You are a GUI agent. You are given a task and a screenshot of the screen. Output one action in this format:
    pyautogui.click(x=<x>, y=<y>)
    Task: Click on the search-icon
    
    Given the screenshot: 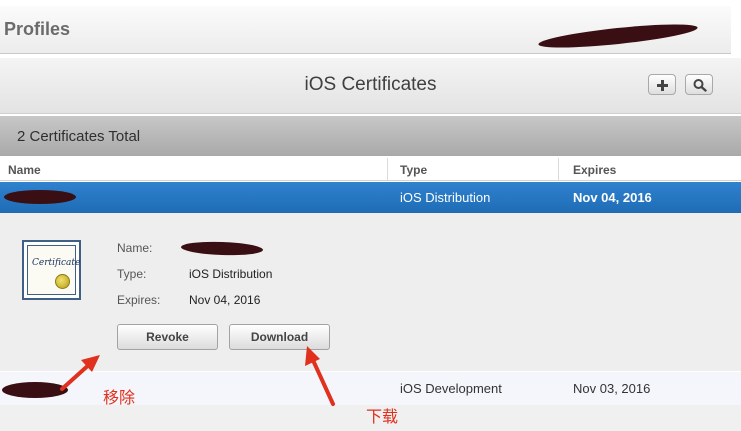 What is the action you would take?
    pyautogui.click(x=700, y=85)
    